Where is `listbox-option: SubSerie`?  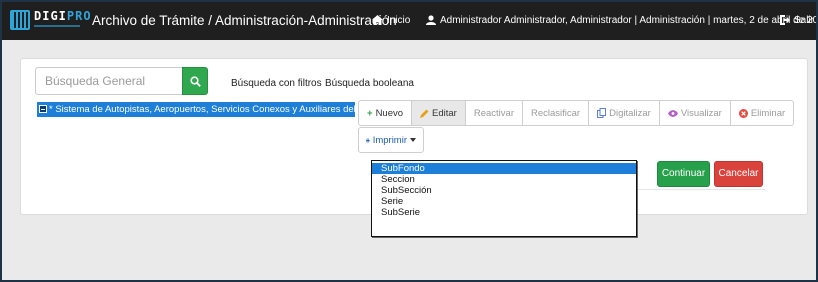
listbox-option: SubSerie is located at coordinates (504, 212).